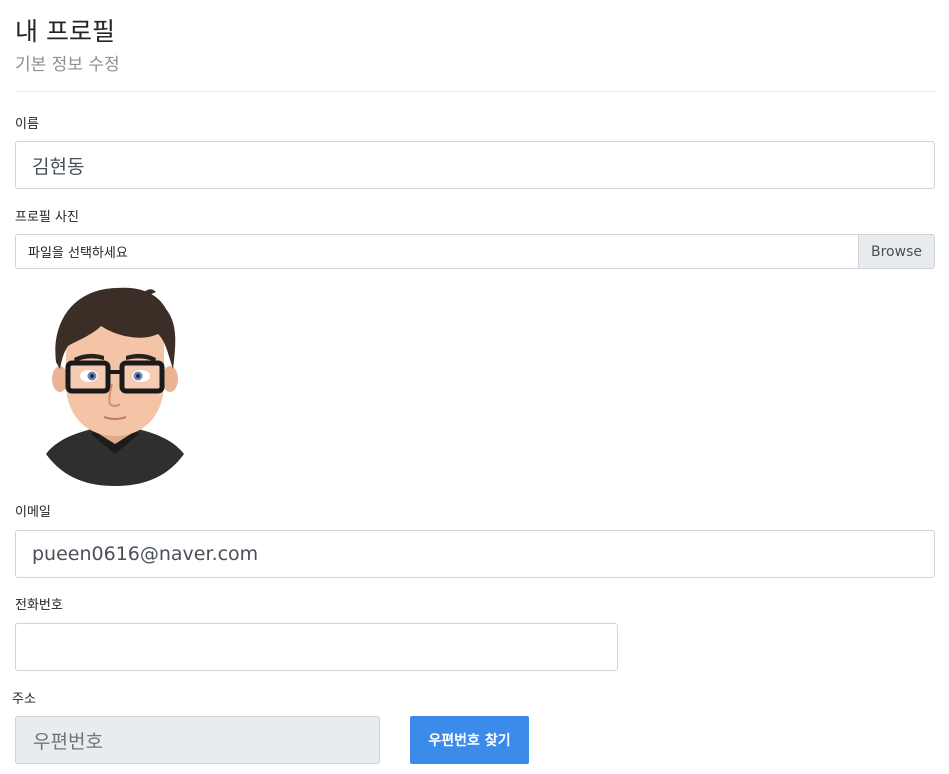 Image resolution: width=949 pixels, height=774 pixels. What do you see at coordinates (197, 740) in the screenshot?
I see `zipcode-input: 우편번호` at bounding box center [197, 740].